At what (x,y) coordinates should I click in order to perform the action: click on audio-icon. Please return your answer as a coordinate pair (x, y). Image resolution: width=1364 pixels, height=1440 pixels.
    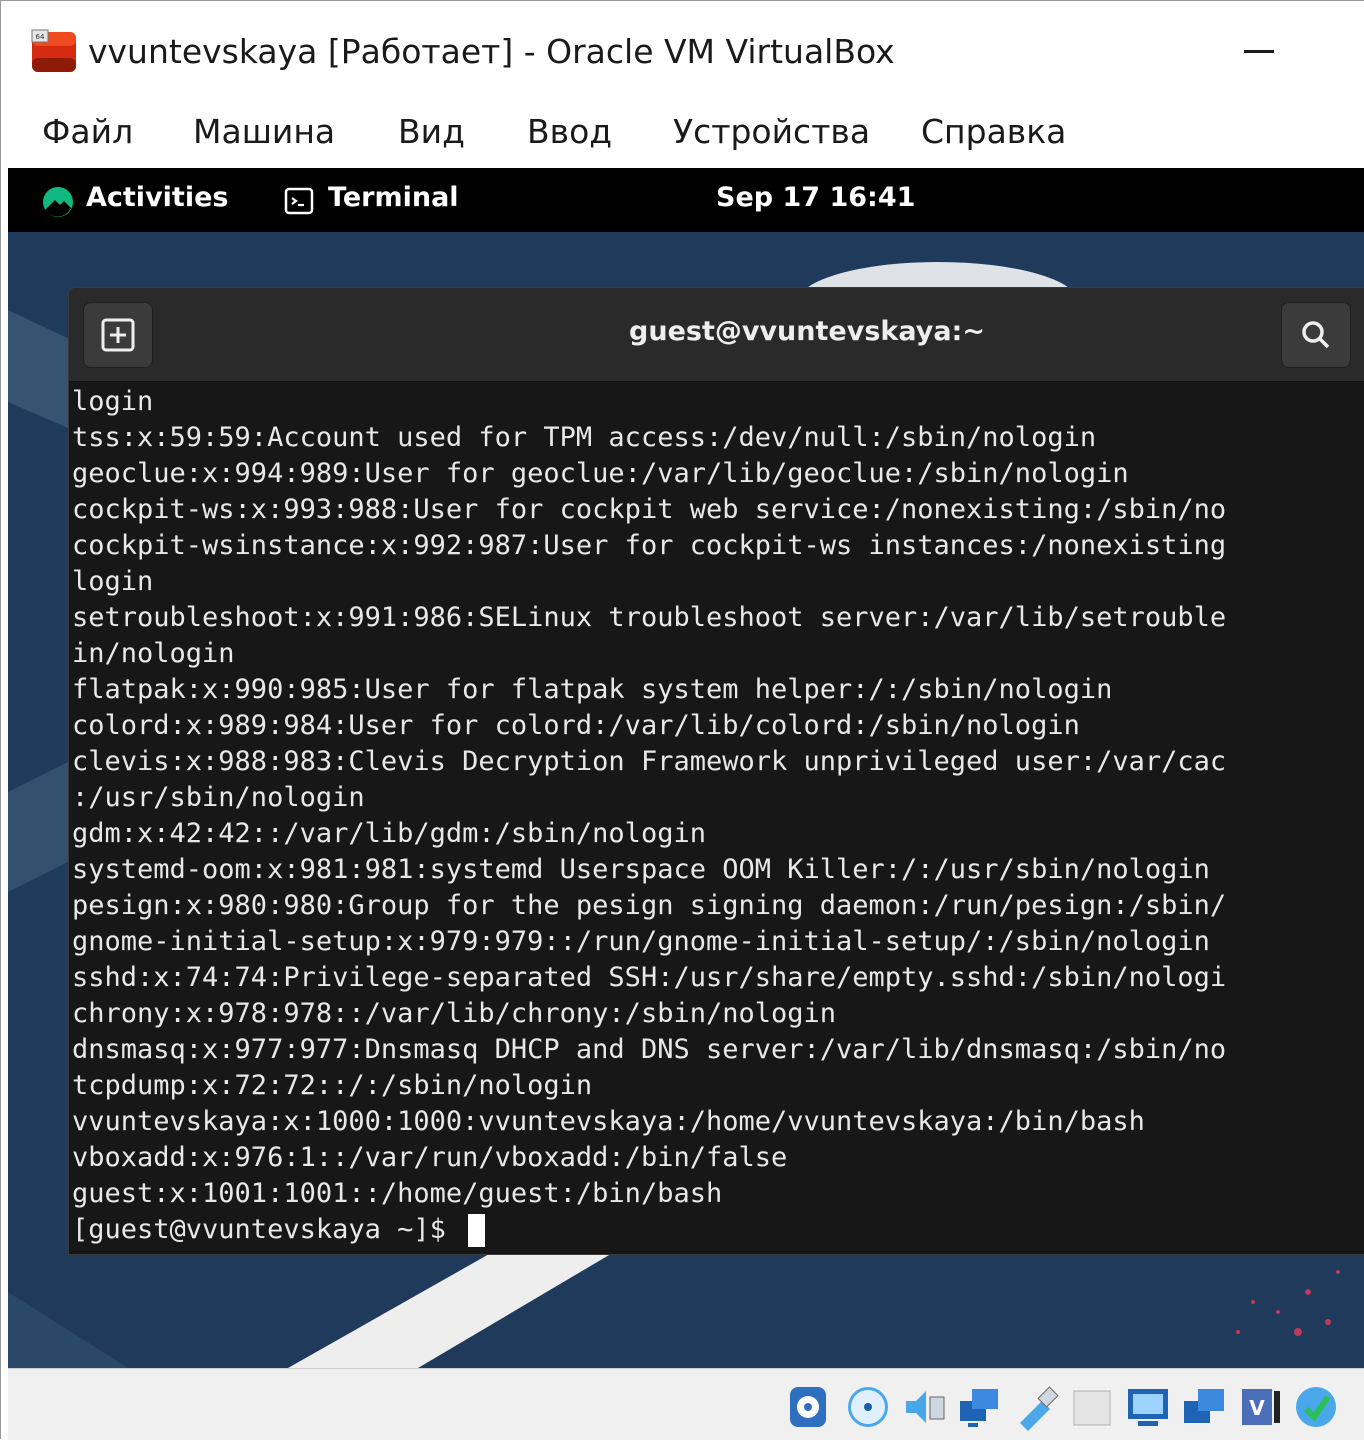
    Looking at the image, I should click on (924, 1407).